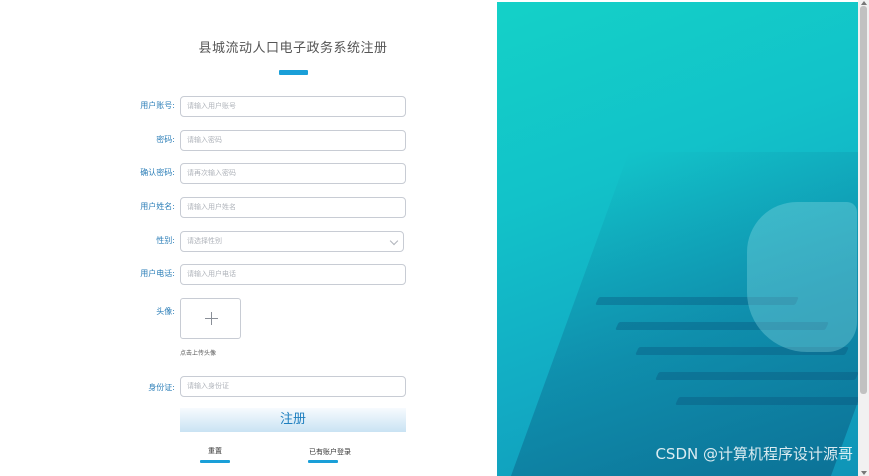 The height and width of the screenshot is (476, 869). Describe the element at coordinates (293, 274) in the screenshot. I see `phone-input: 请输入用户电话` at that location.